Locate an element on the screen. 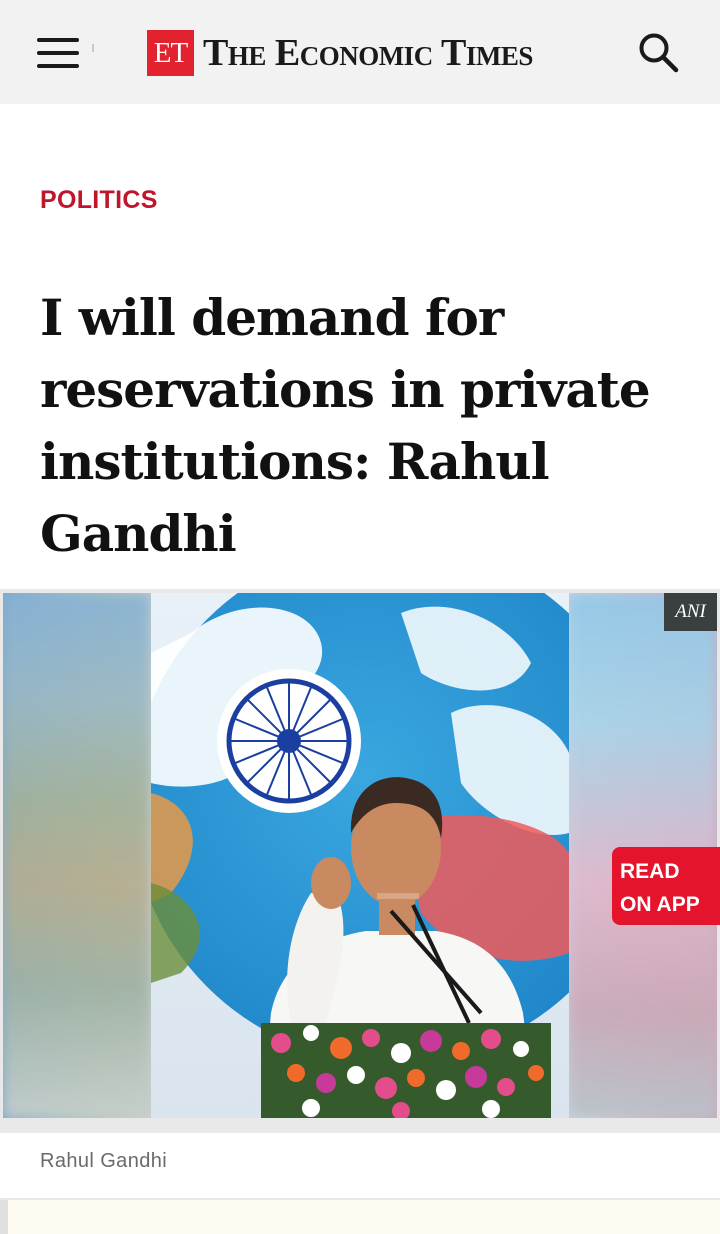 This screenshot has width=720, height=1234. site-logo: ET The Economic Times is located at coordinates (340, 53).